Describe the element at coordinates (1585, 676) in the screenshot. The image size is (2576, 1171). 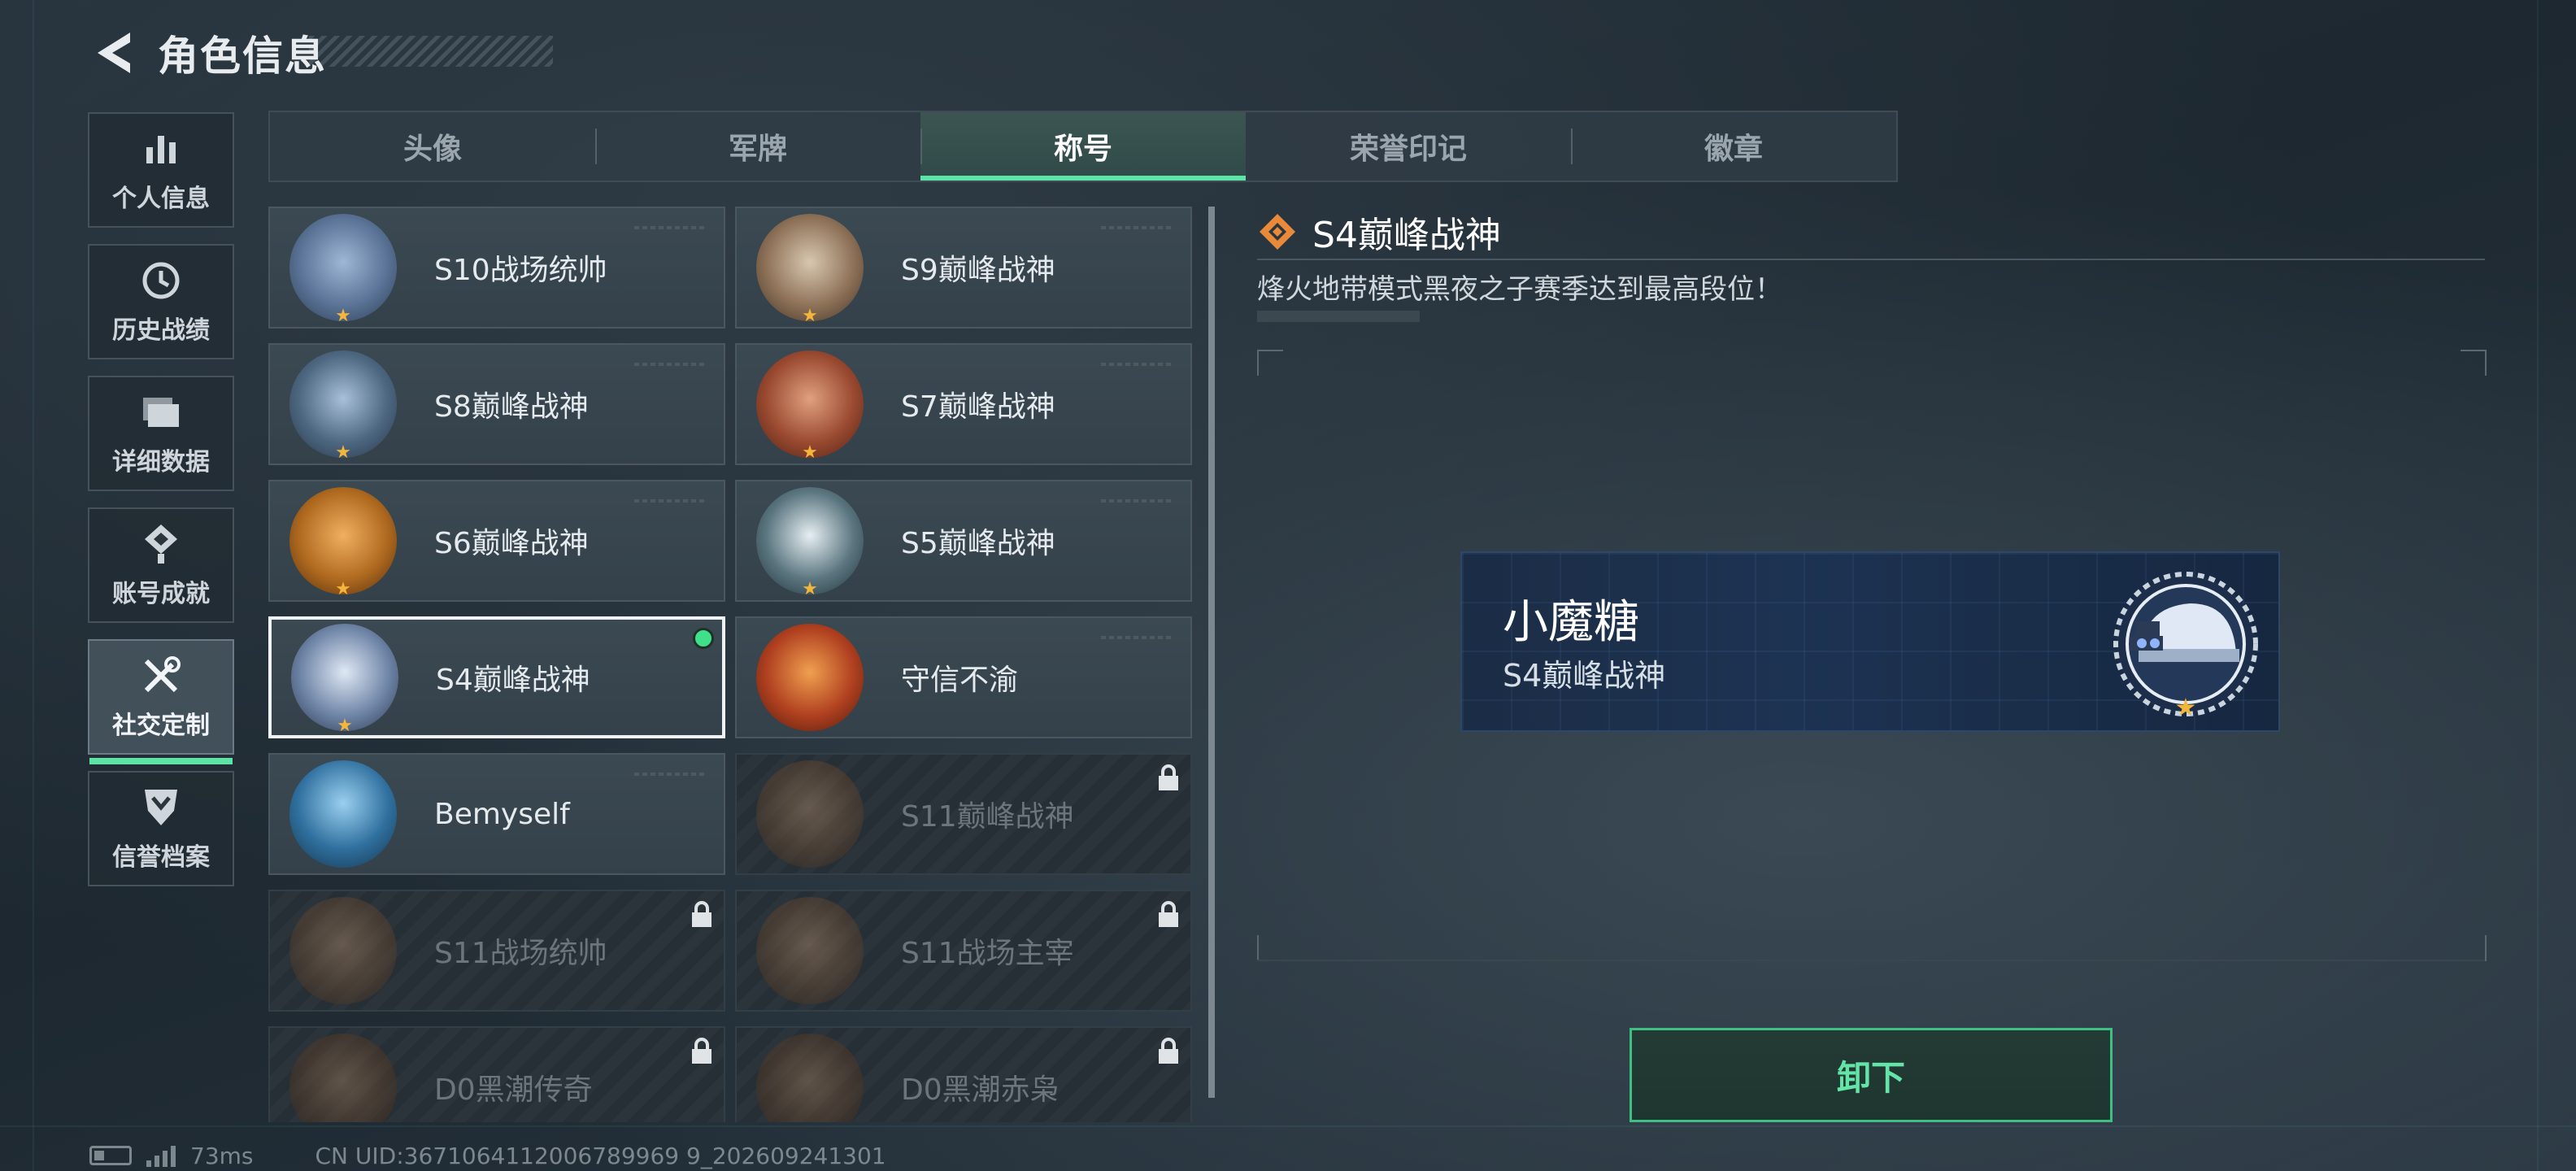
I see `preview-title: S4巅峰战神` at that location.